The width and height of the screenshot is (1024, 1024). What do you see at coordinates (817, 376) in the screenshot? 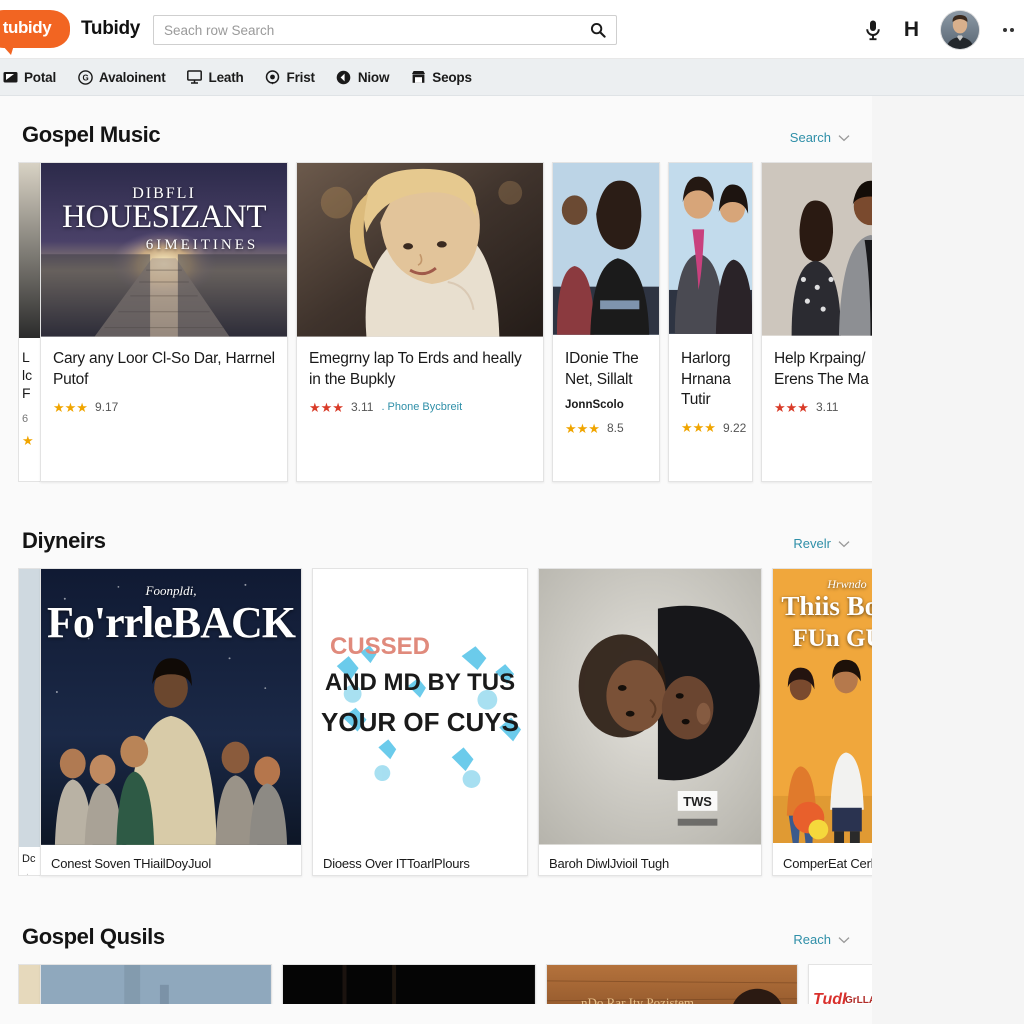
I see `card-body: Help Krpaing/ Erens The Ma ★★★ 3.11` at bounding box center [817, 376].